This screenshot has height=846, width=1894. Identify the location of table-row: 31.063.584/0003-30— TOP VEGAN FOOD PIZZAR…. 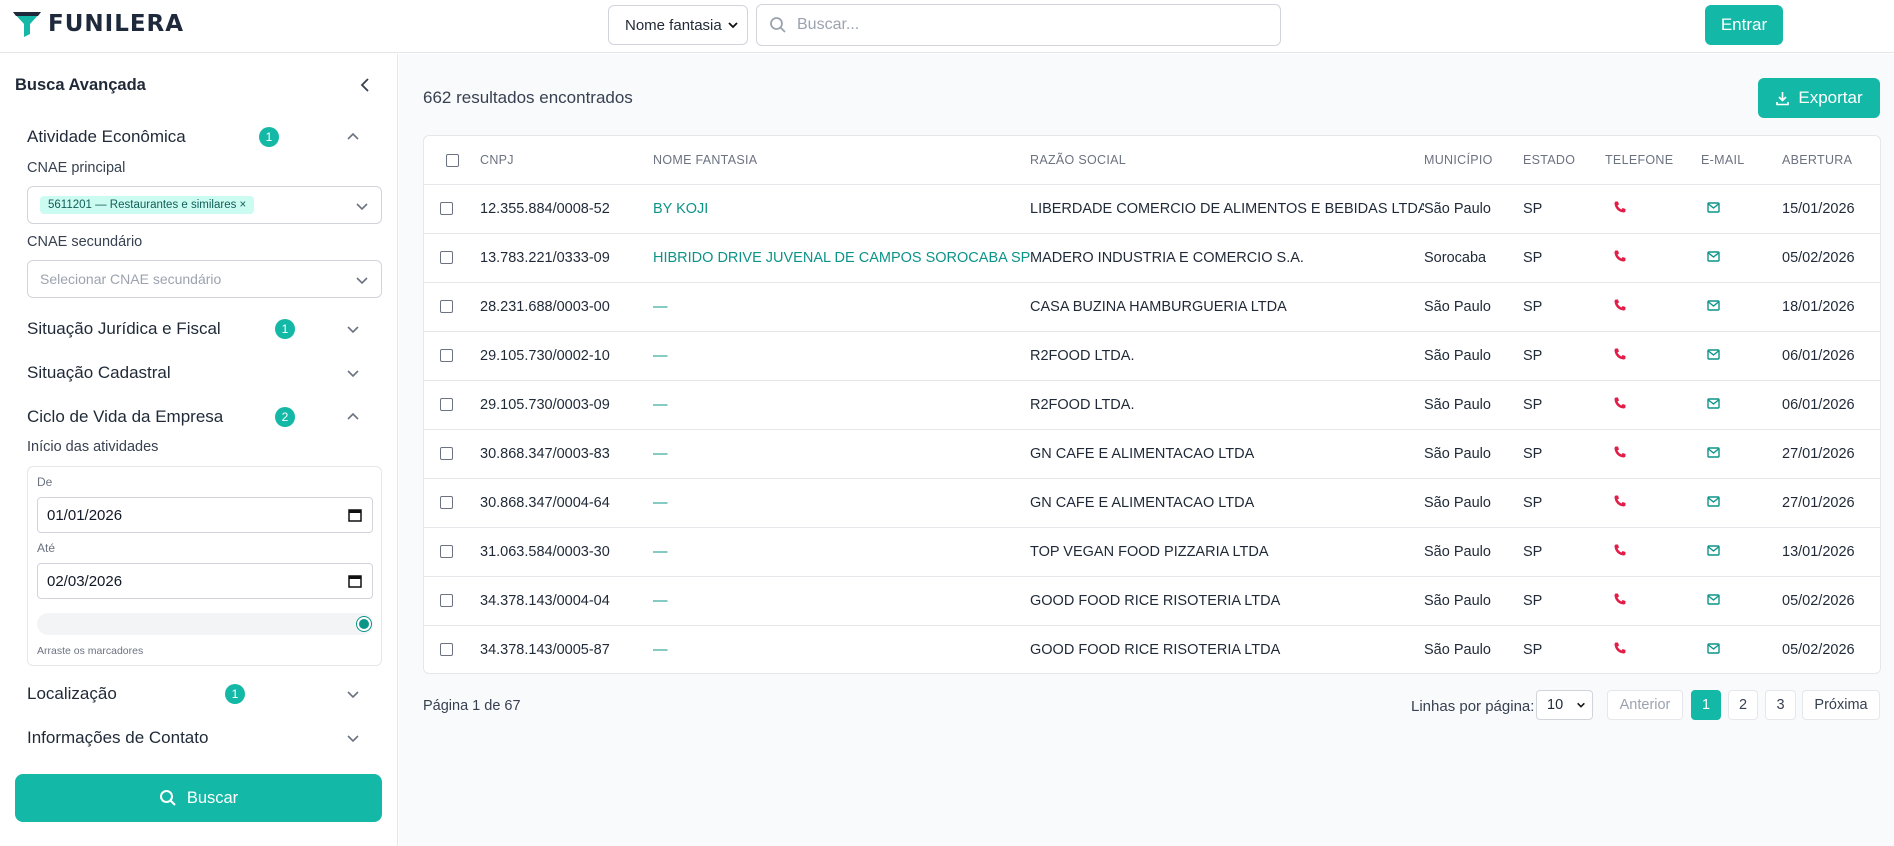
(1152, 552).